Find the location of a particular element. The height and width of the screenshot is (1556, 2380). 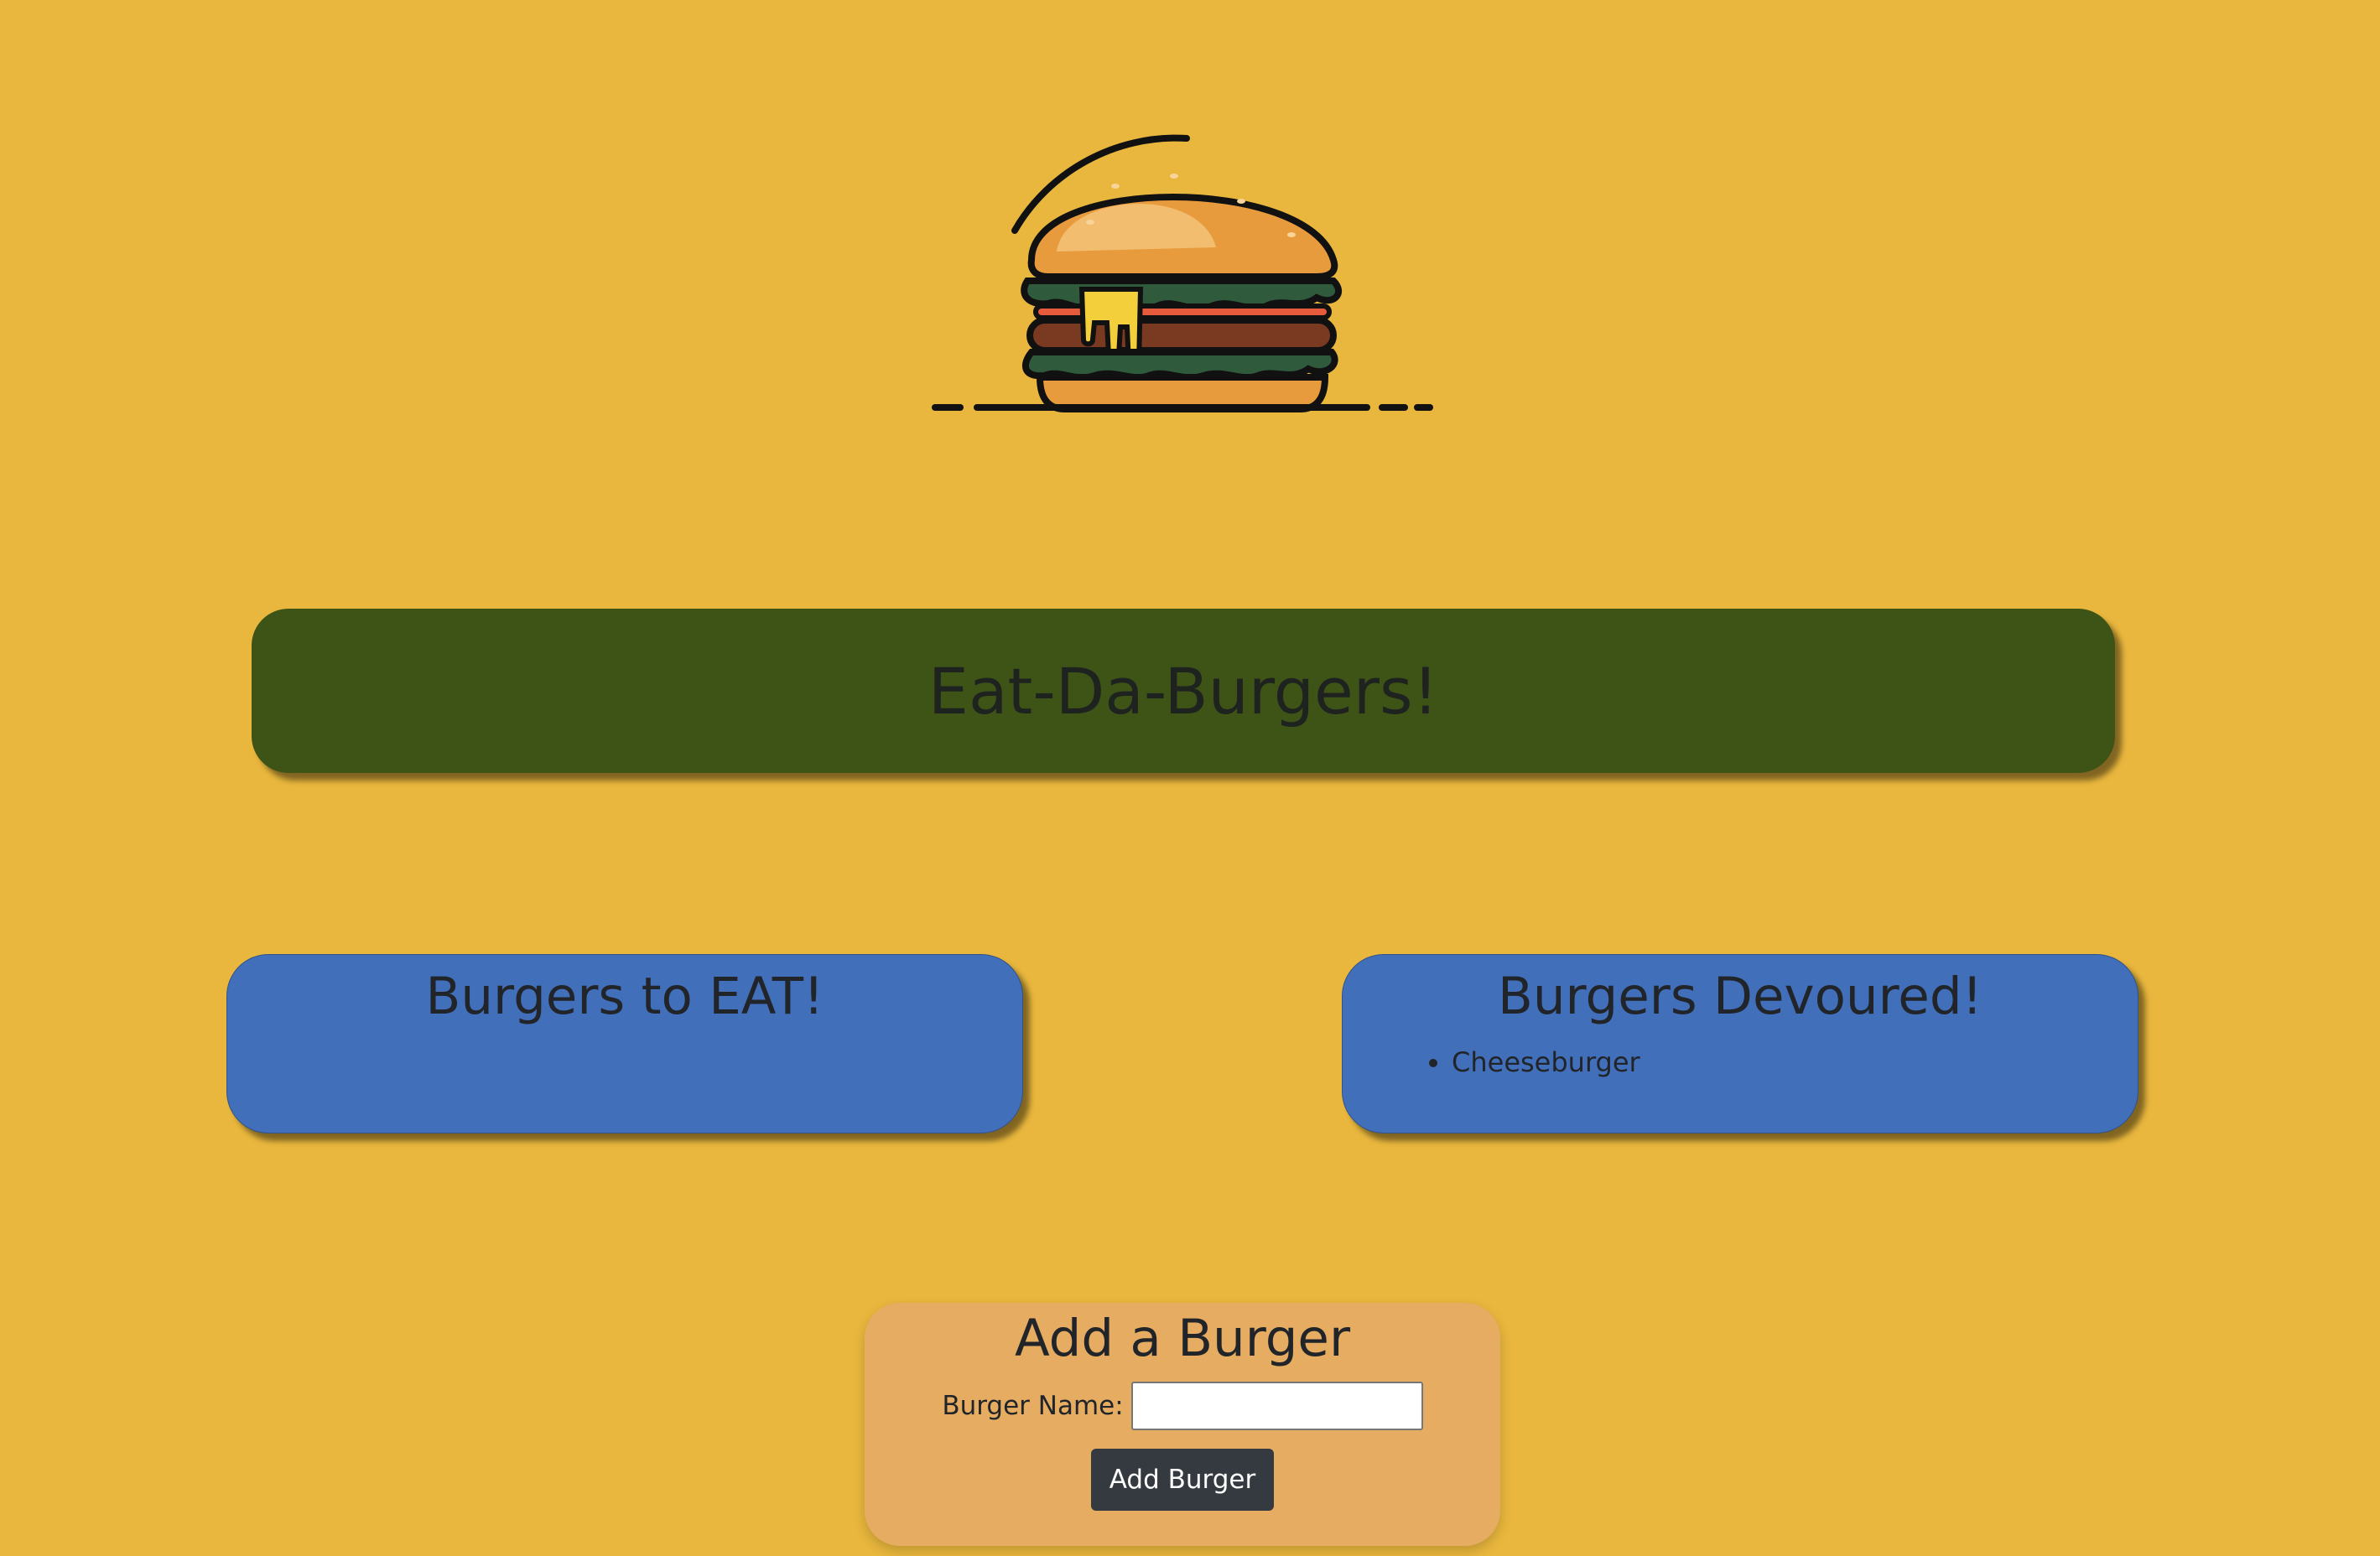

burger-icon is located at coordinates (1182, 273).